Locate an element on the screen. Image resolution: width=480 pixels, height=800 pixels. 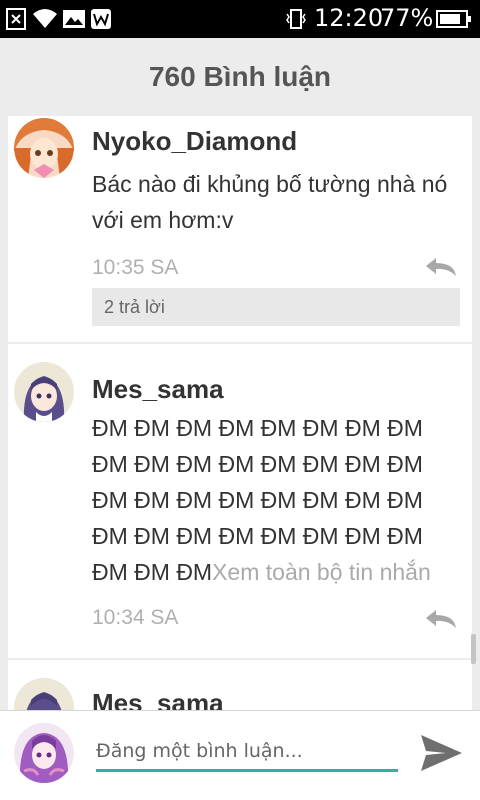
view-replies-button: 2 trả lời is located at coordinates (276, 307).